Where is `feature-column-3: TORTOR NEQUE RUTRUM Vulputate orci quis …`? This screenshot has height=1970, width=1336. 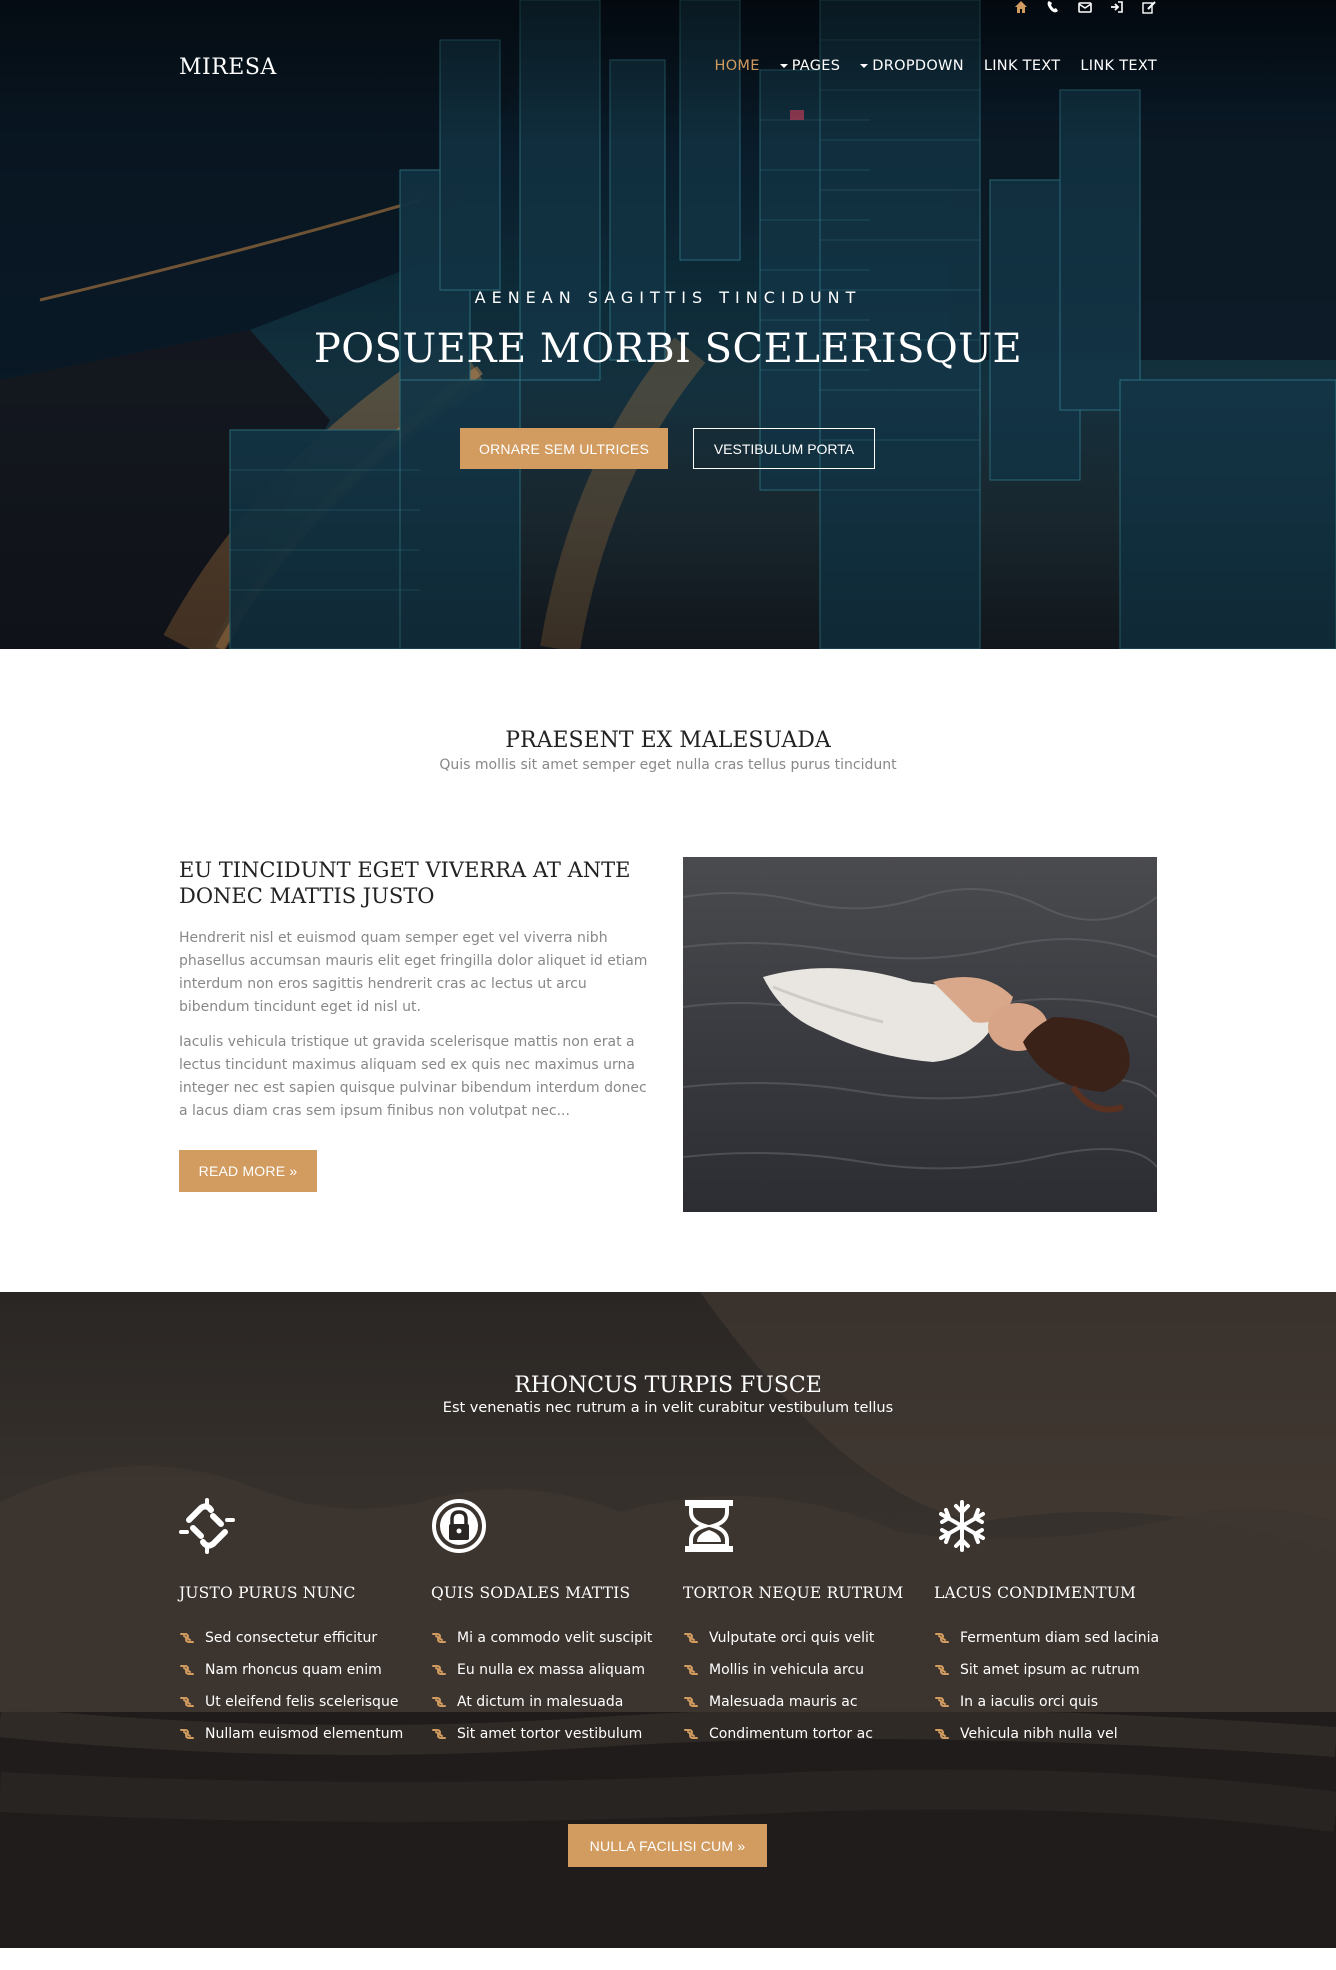 feature-column-3: TORTOR NEQUE RUTRUM Vulputate orci quis … is located at coordinates (798, 1624).